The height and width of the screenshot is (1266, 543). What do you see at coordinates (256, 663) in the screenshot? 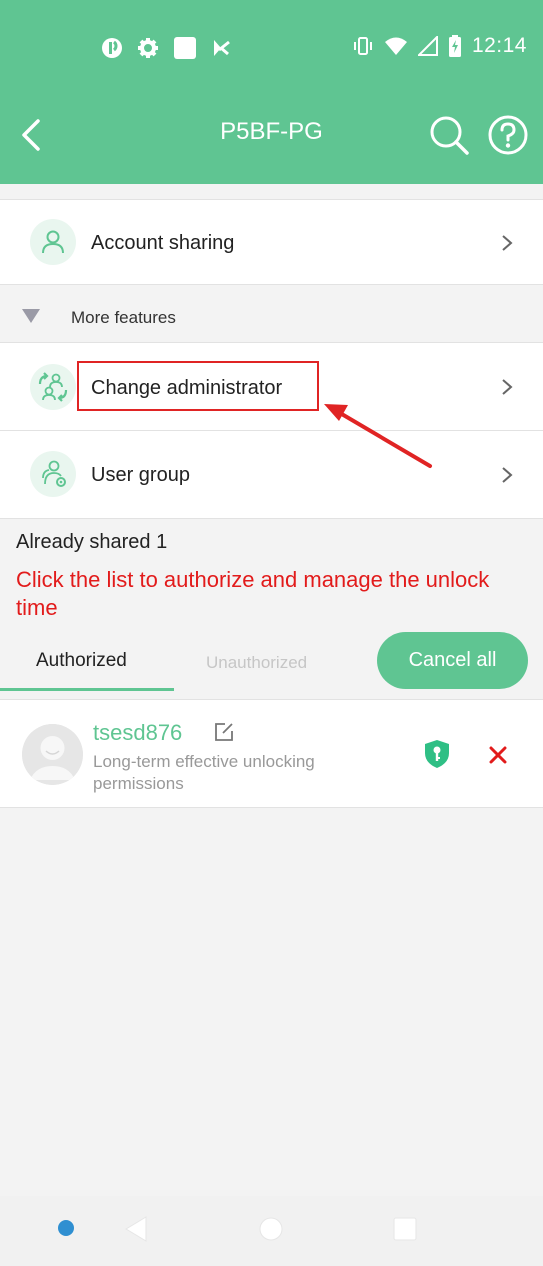
I see `tab-unauthorized: Unauthorized` at bounding box center [256, 663].